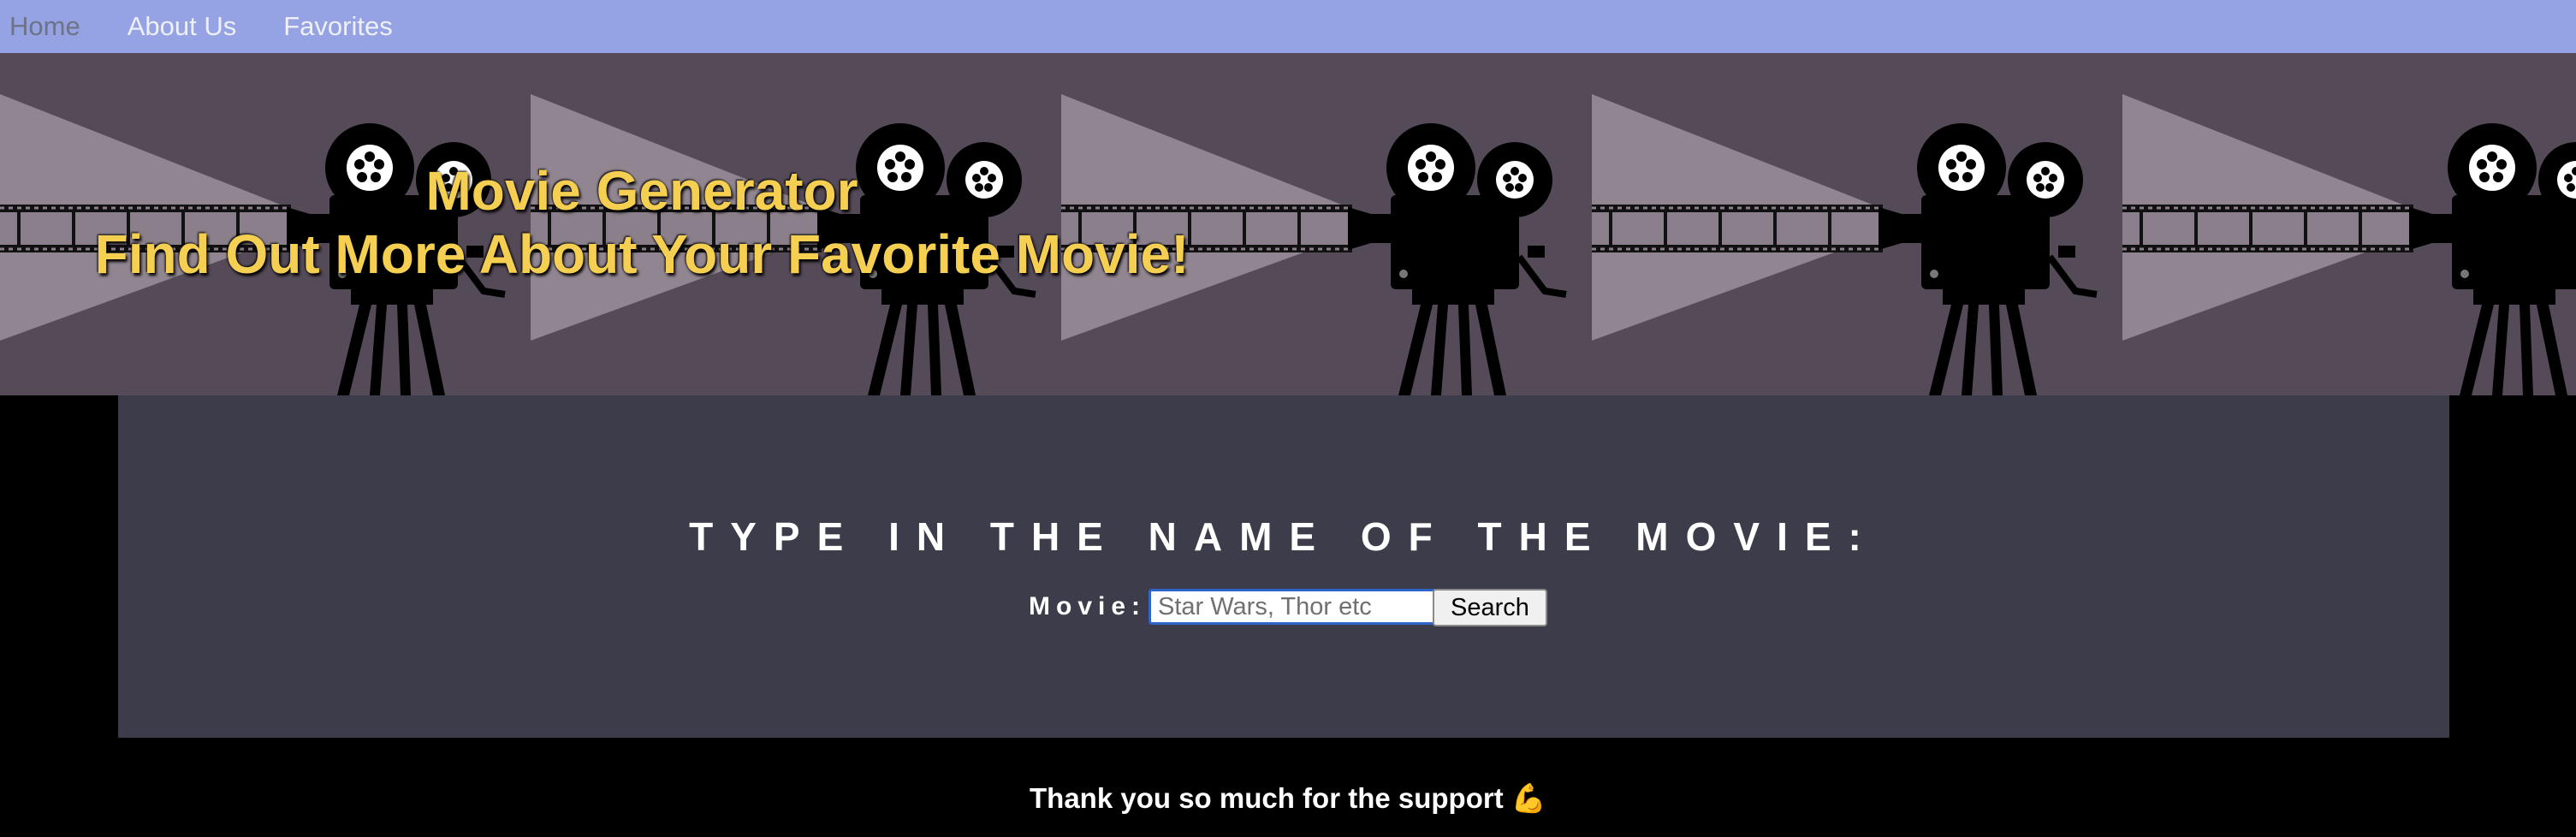  Describe the element at coordinates (1088, 606) in the screenshot. I see `movie-field-label: Movie:` at that location.